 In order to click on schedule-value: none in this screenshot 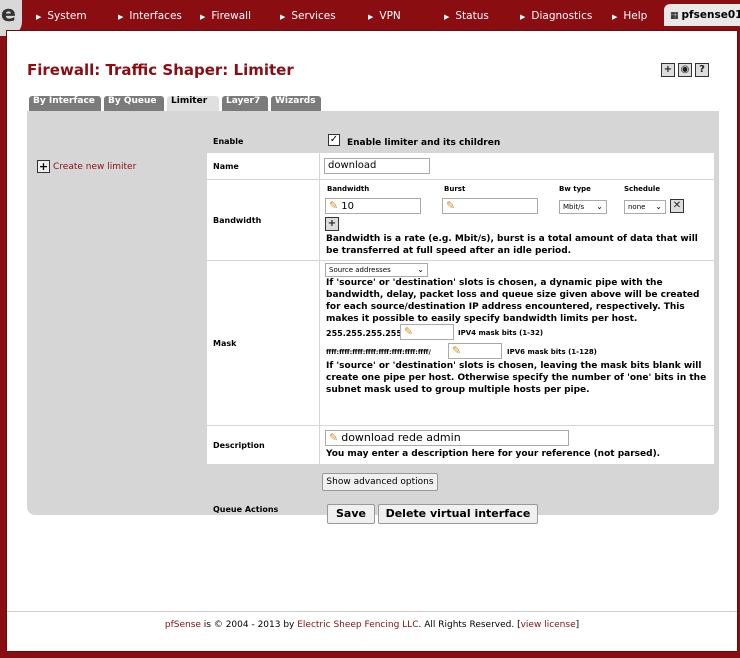, I will do `click(637, 207)`.